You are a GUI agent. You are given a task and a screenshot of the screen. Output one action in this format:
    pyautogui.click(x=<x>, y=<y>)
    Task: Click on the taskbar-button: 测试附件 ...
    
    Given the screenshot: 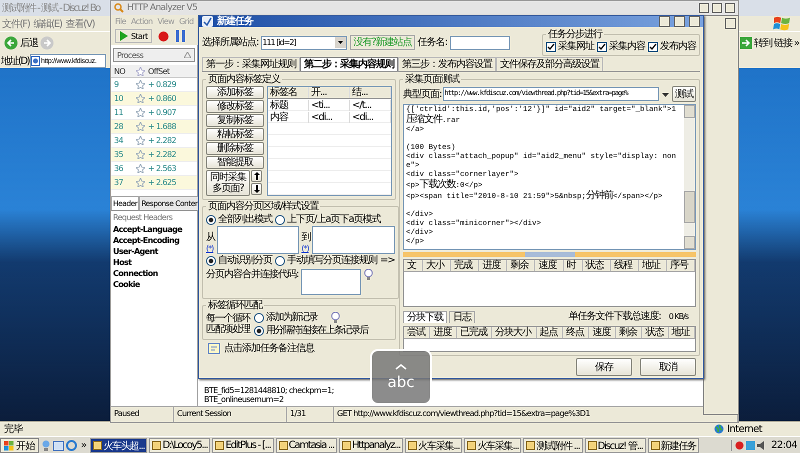 What is the action you would take?
    pyautogui.click(x=553, y=445)
    